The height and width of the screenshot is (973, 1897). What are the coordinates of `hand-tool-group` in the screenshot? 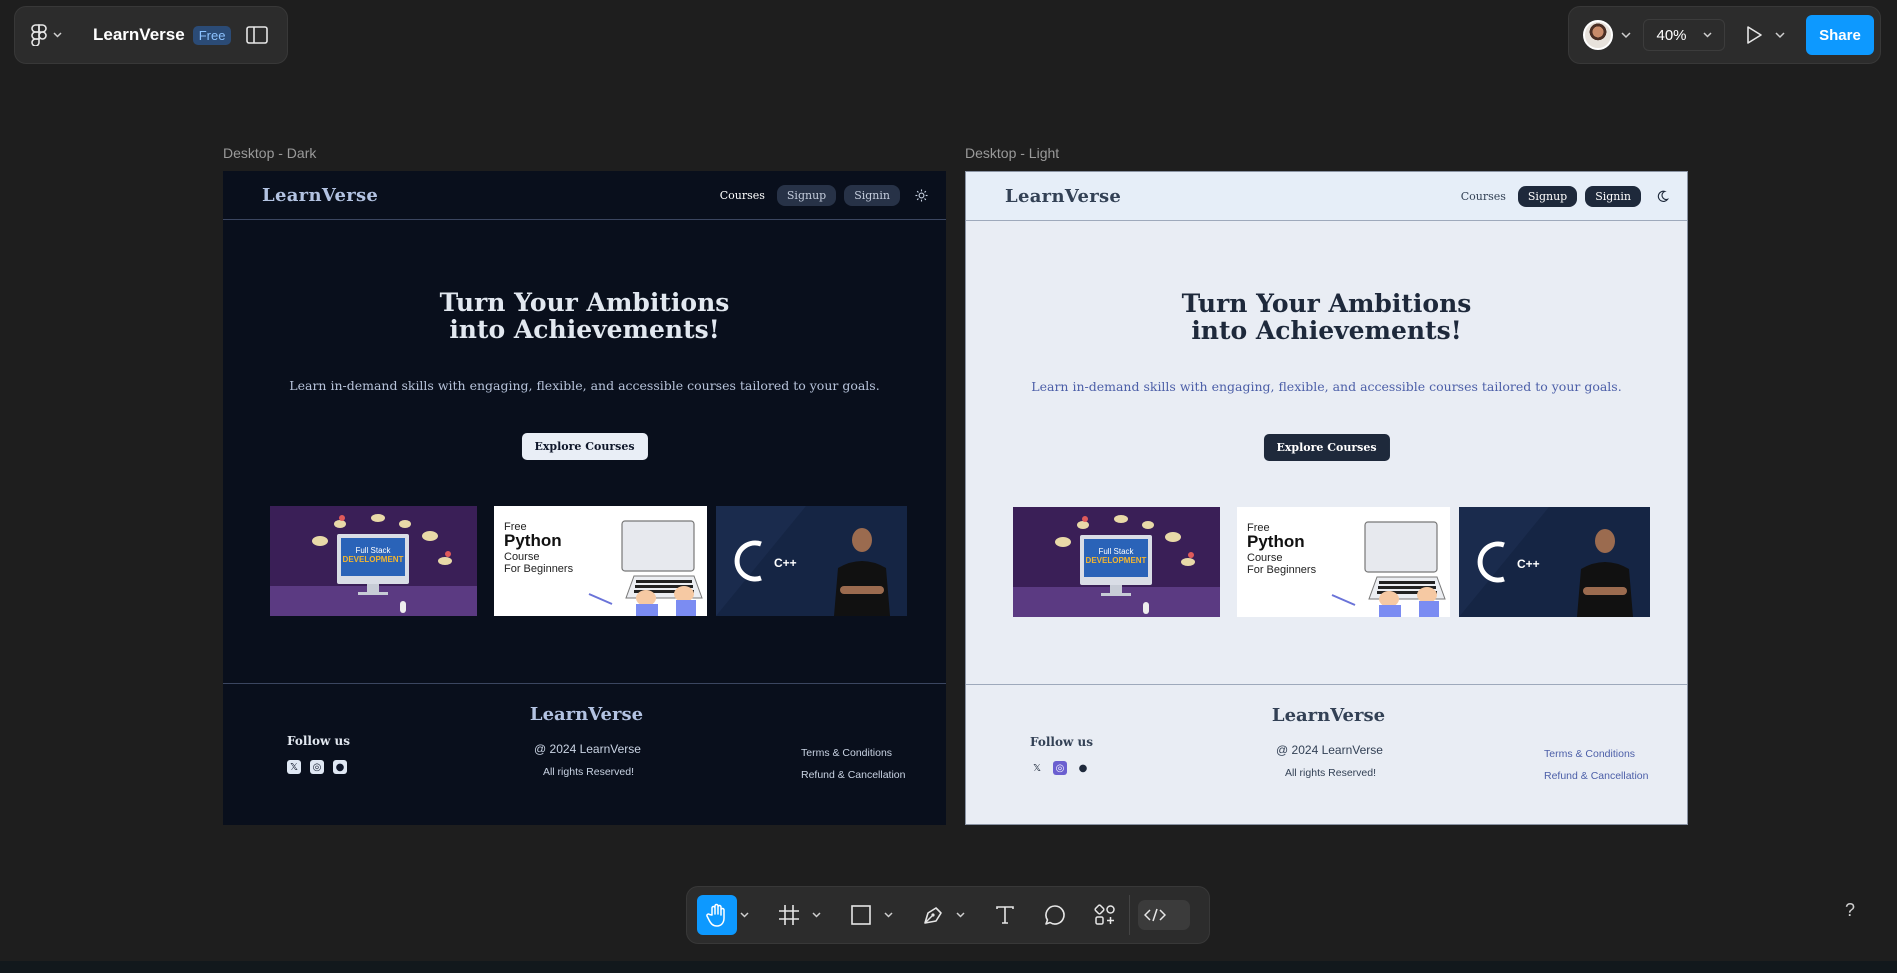 It's located at (733, 915).